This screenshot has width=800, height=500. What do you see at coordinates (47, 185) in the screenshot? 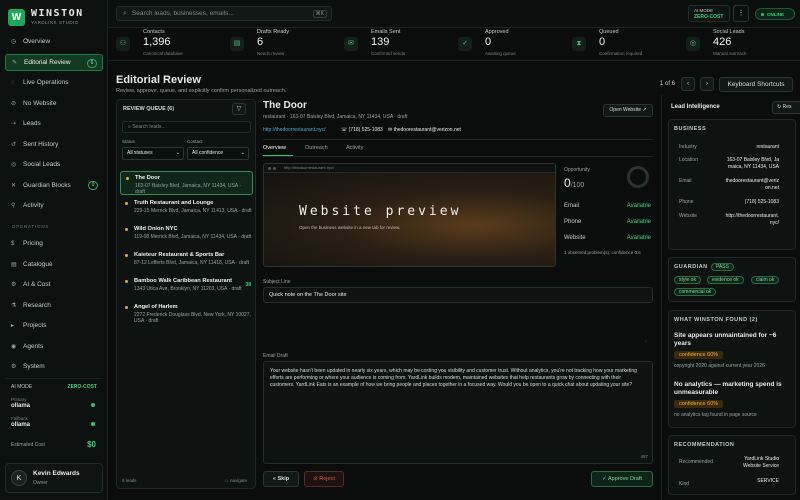
I see `sidebar-item-label: Guardian Blocks` at bounding box center [47, 185].